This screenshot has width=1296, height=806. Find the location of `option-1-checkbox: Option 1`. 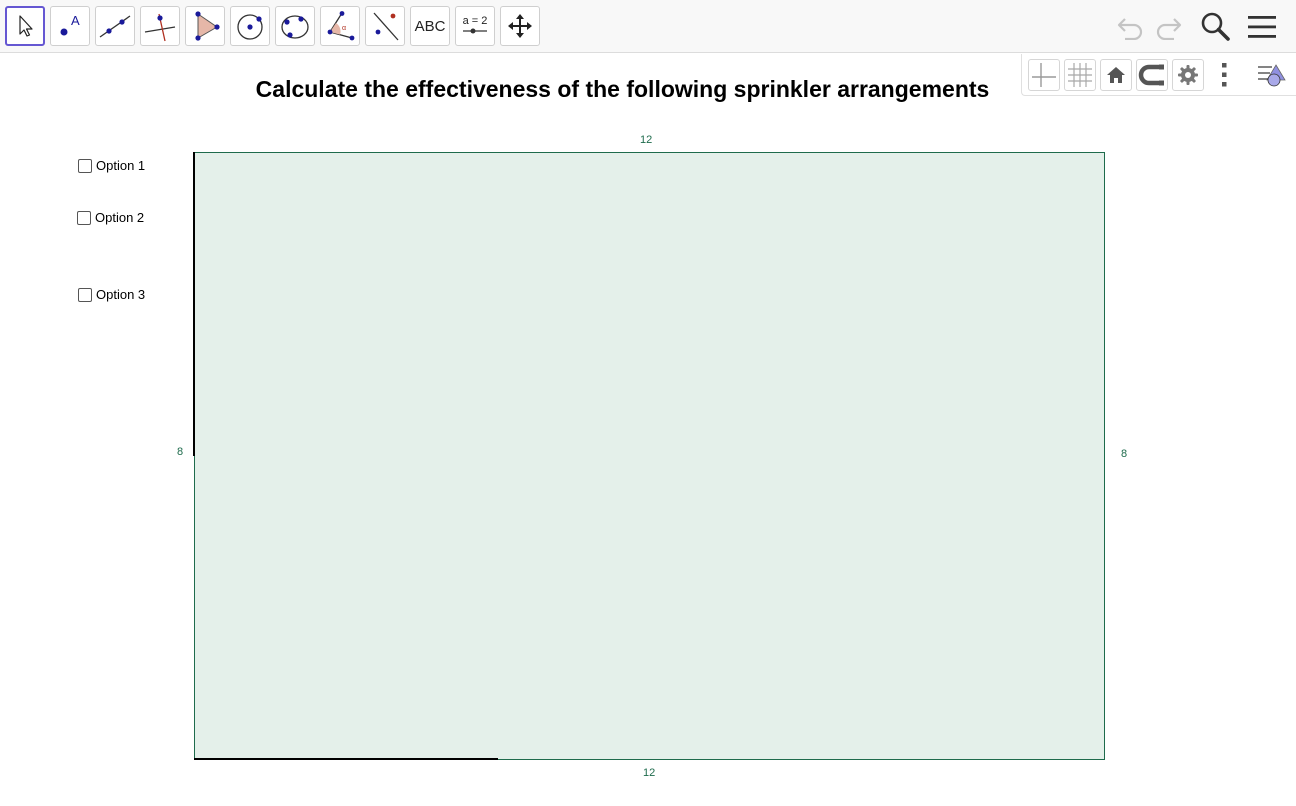

option-1-checkbox: Option 1 is located at coordinates (111, 165).